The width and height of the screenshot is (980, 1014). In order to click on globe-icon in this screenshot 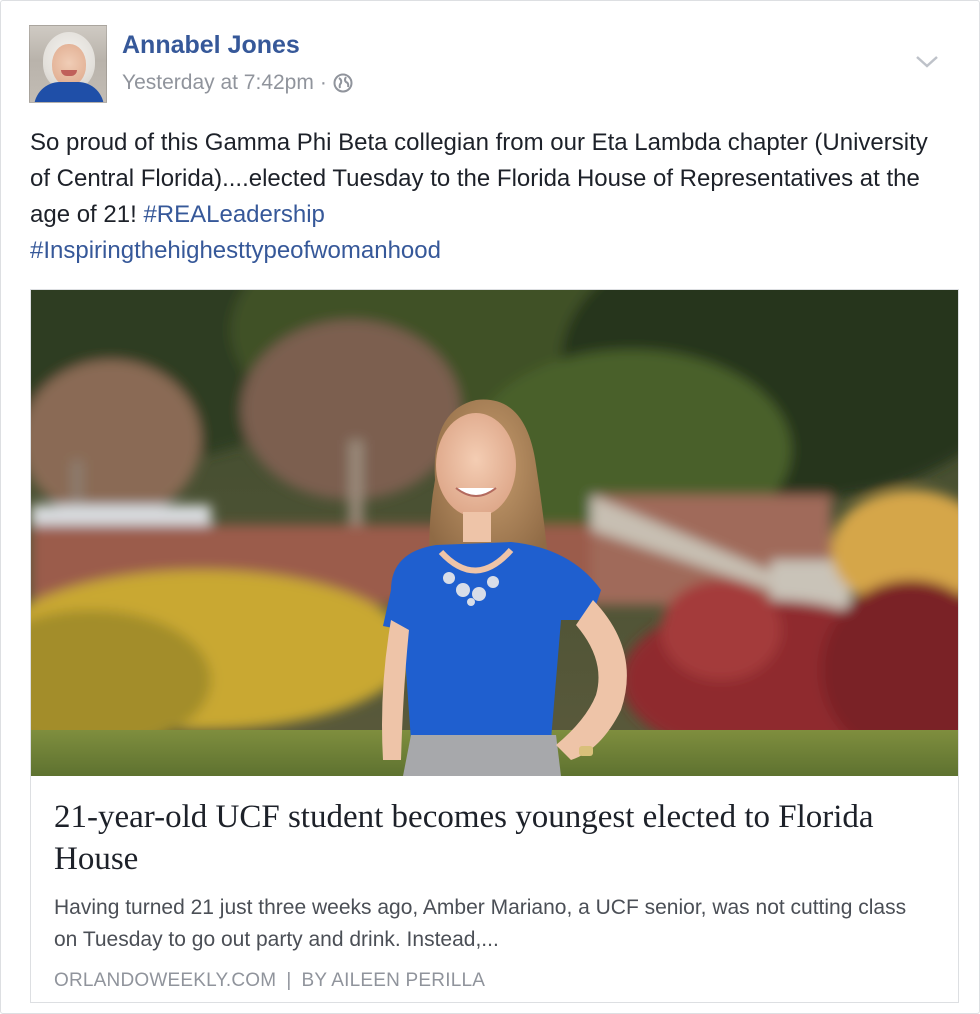, I will do `click(343, 83)`.